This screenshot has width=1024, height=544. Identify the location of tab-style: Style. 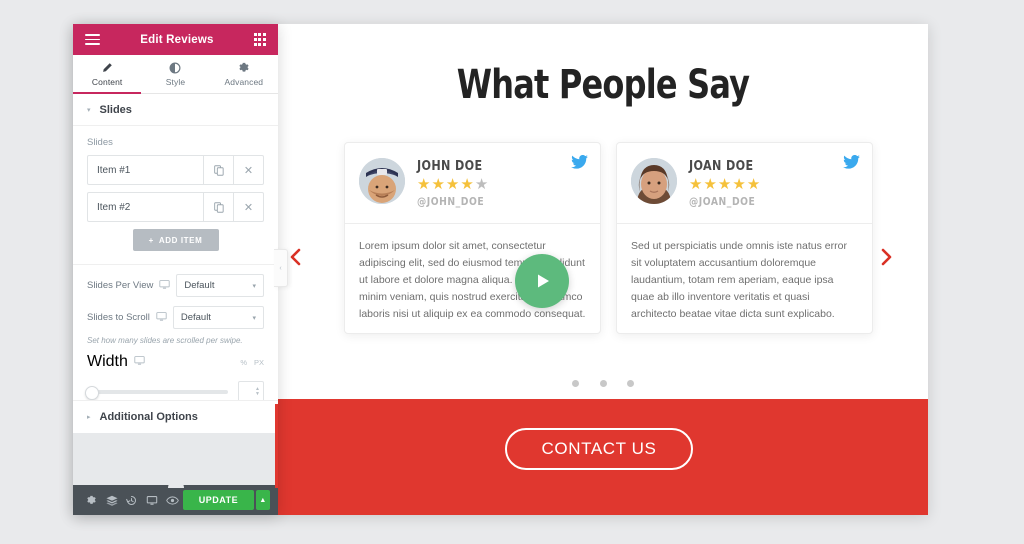
(175, 74).